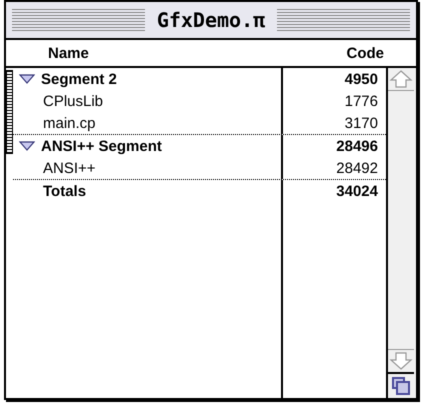  I want to click on scroll-up-arrow-icon, so click(401, 79).